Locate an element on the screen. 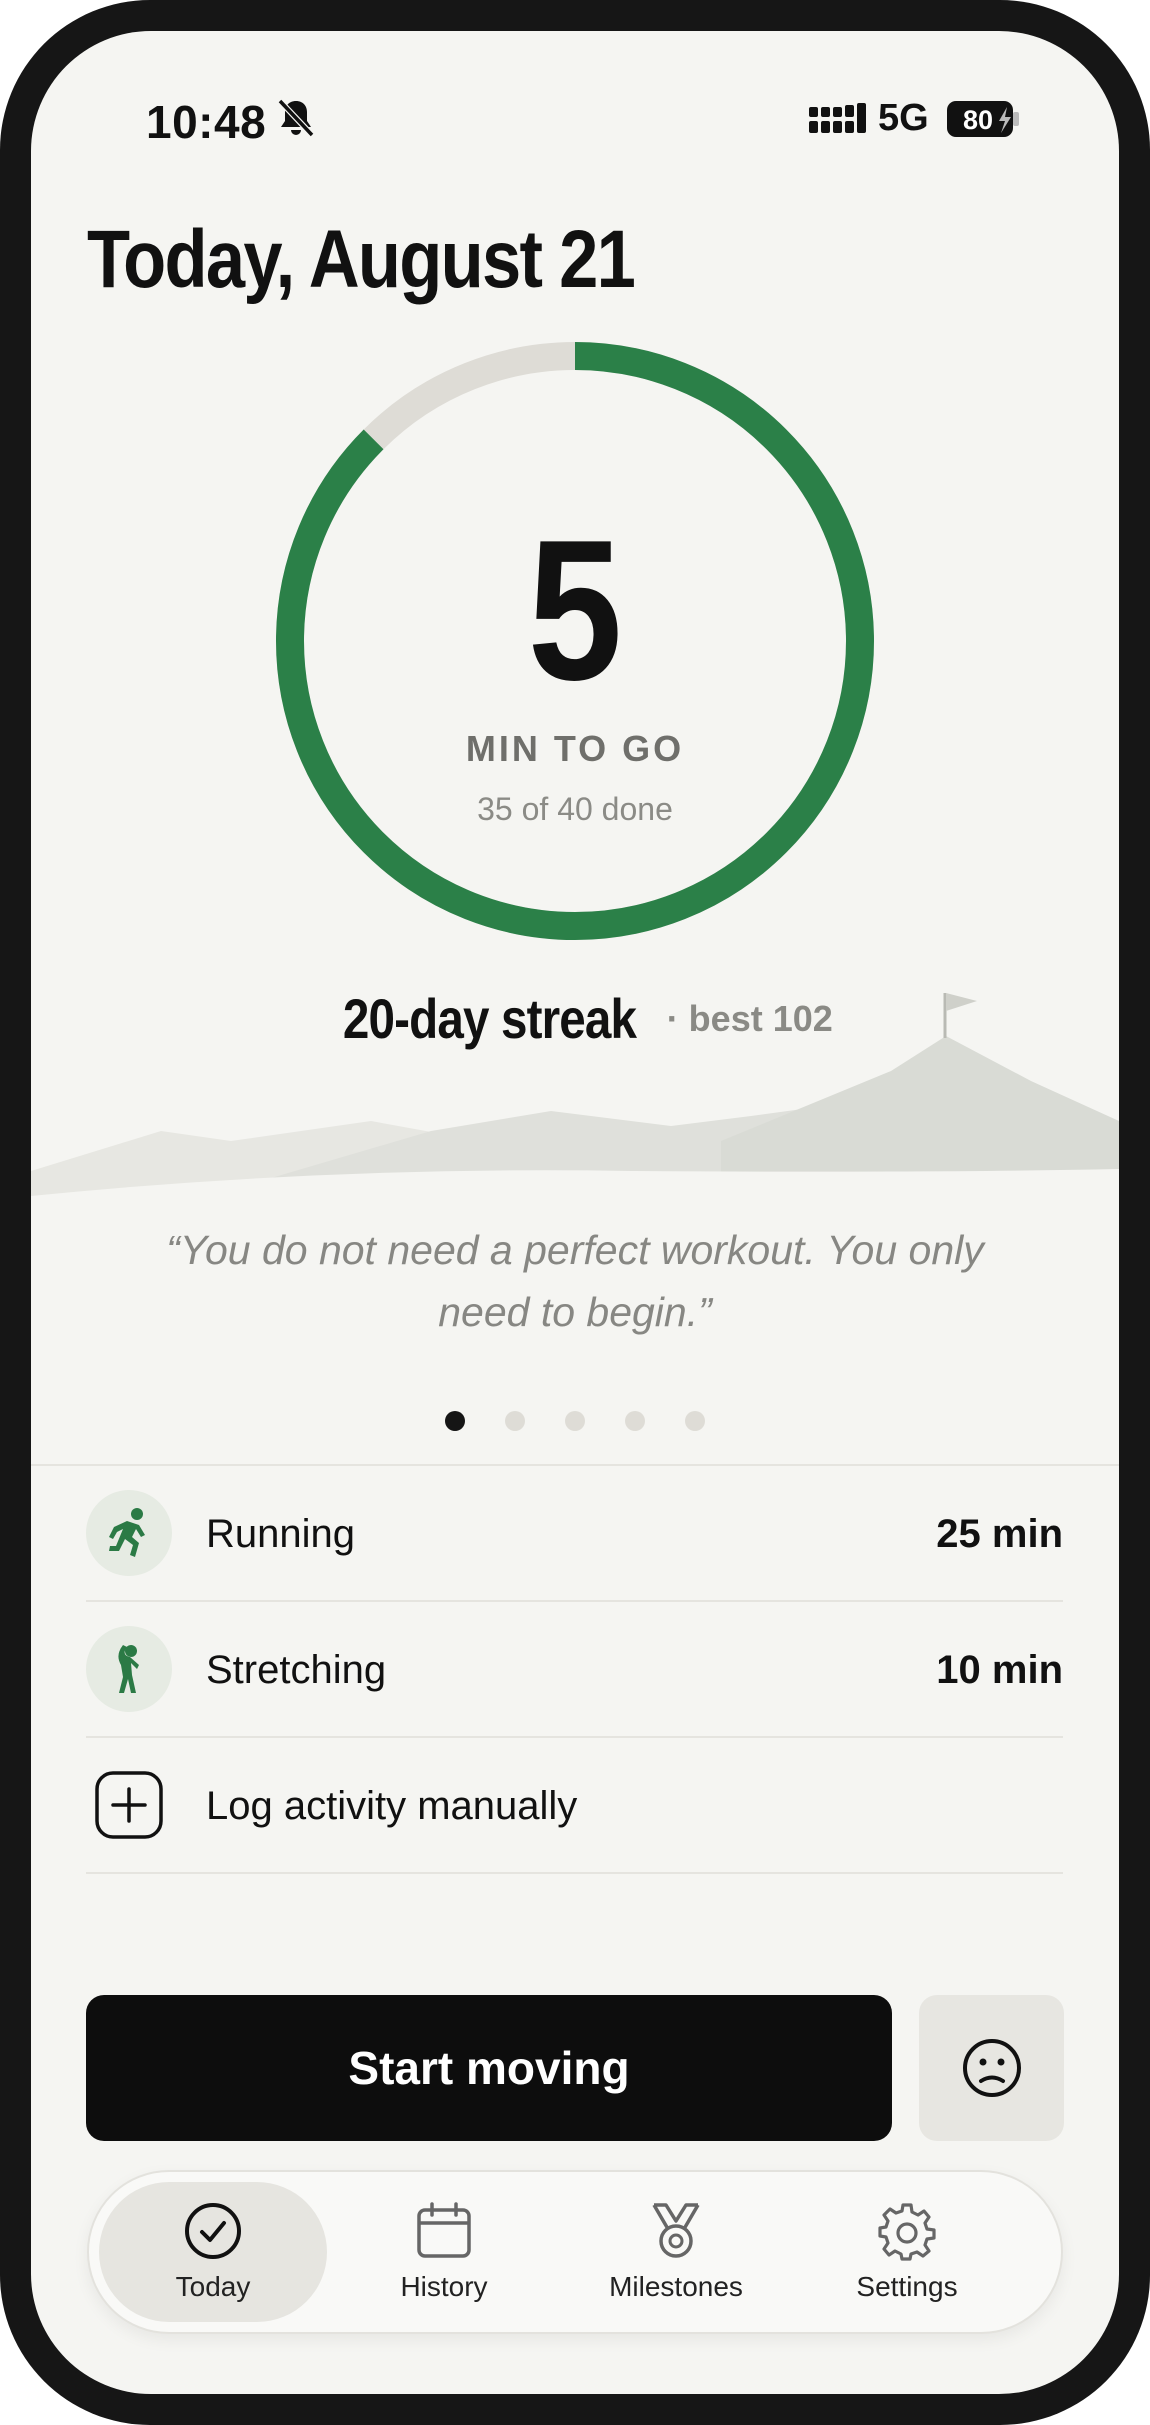  status-time: 10:48 is located at coordinates (206, 122).